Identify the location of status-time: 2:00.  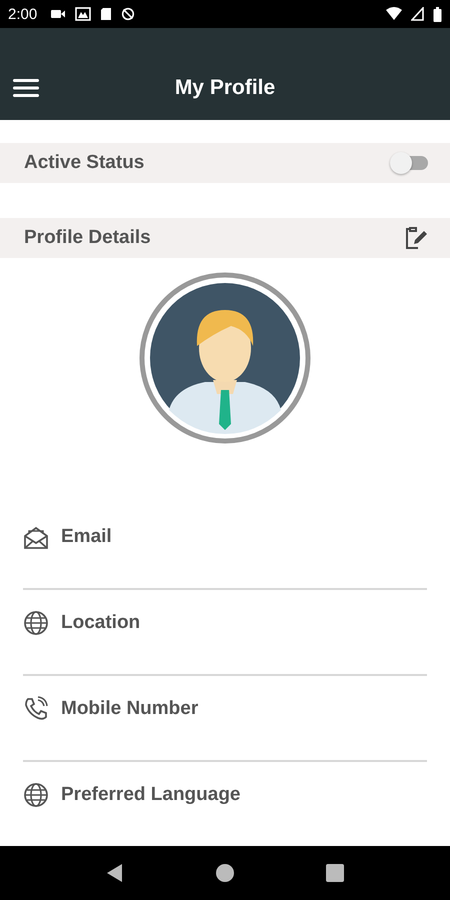
(23, 14).